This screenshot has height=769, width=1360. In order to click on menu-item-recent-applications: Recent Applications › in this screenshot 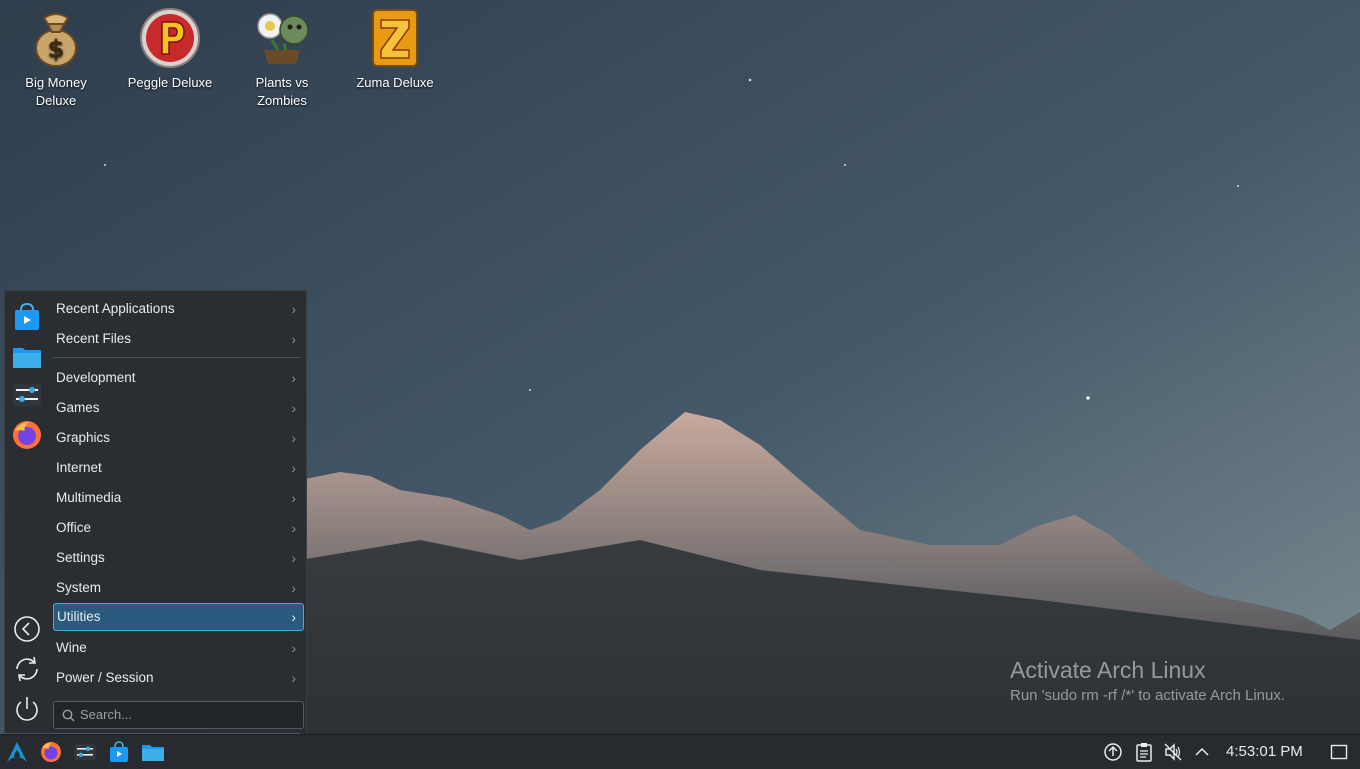, I will do `click(178, 309)`.